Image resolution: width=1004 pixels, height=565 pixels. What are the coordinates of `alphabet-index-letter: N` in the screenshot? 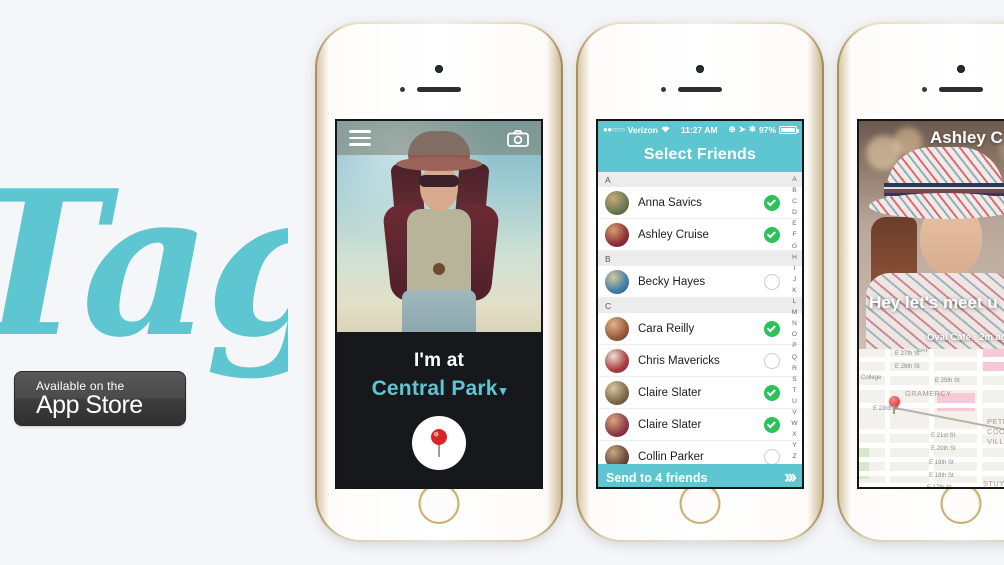 It's located at (794, 323).